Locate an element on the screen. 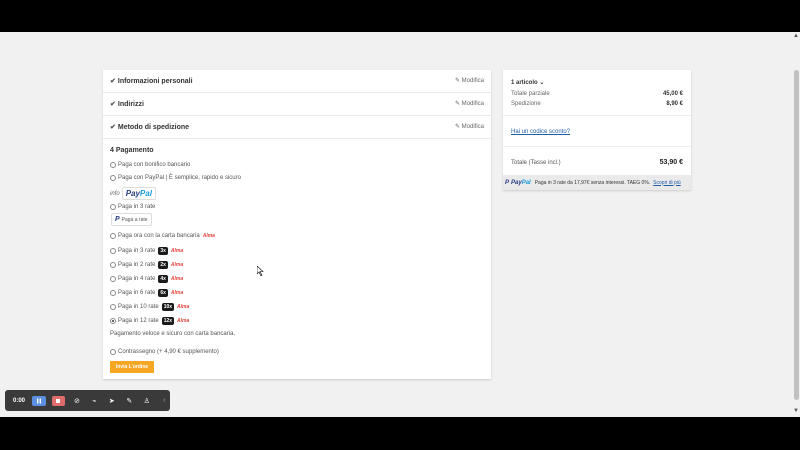 Image resolution: width=800 pixels, height=450 pixels. payment-option-cash-on-delivery: Contrassegno (+ 4,90 € supplemento) is located at coordinates (164, 352).